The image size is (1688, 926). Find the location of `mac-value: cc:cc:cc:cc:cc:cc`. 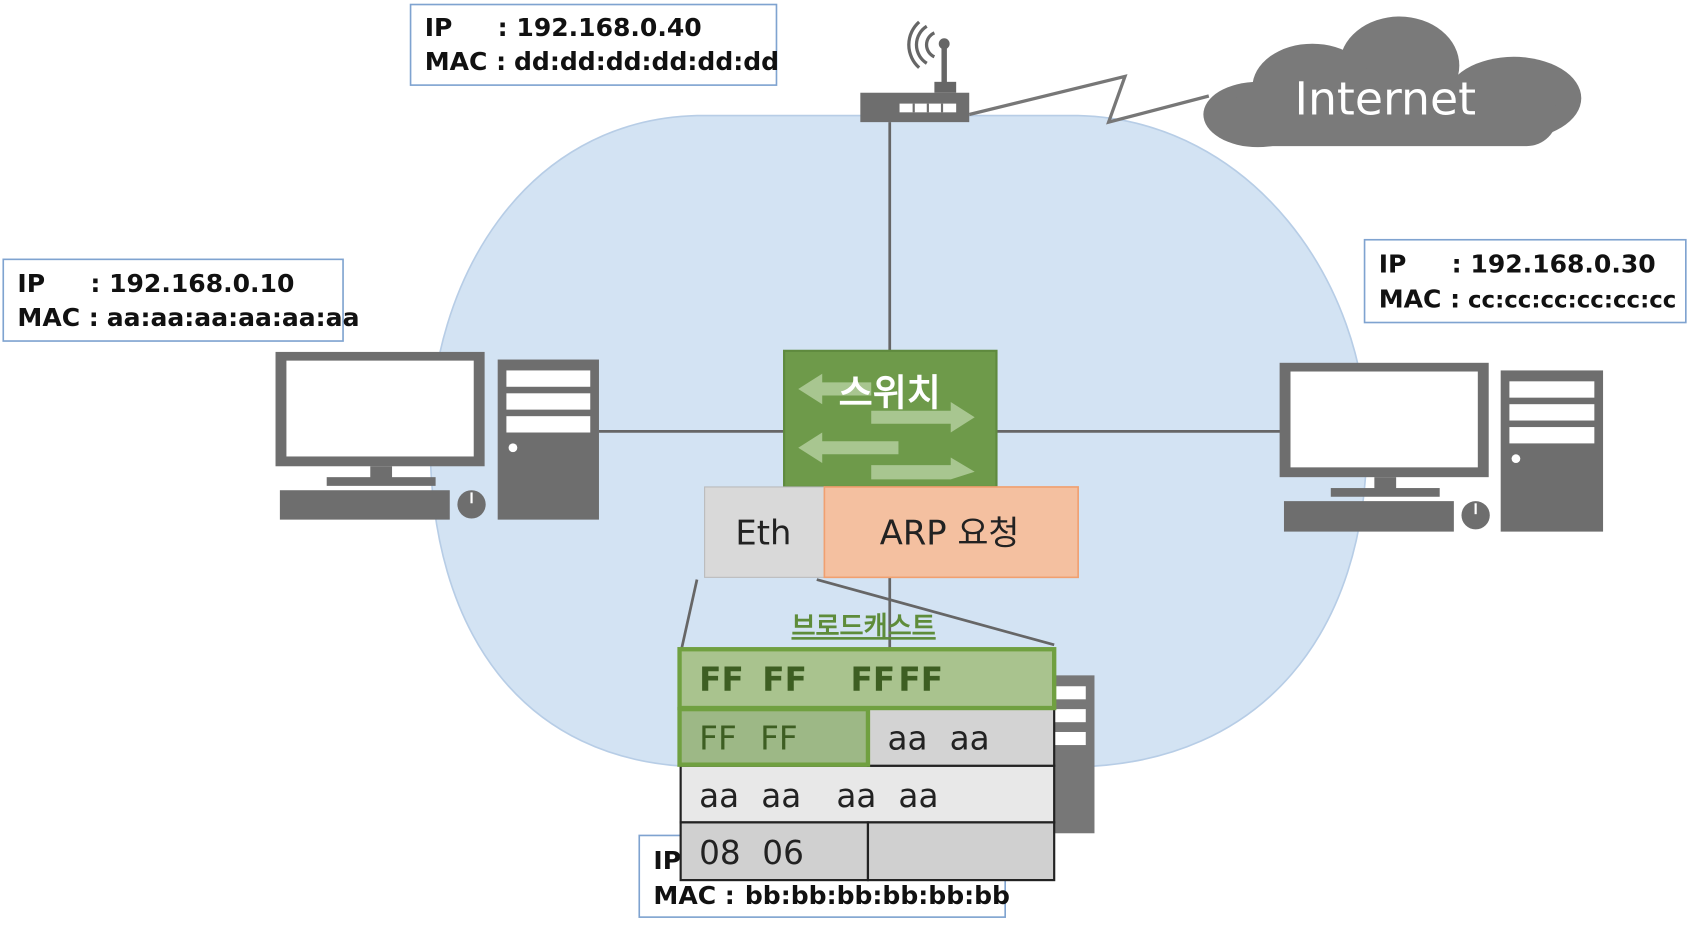

mac-value: cc:cc:cc:cc:cc:cc is located at coordinates (1572, 300).